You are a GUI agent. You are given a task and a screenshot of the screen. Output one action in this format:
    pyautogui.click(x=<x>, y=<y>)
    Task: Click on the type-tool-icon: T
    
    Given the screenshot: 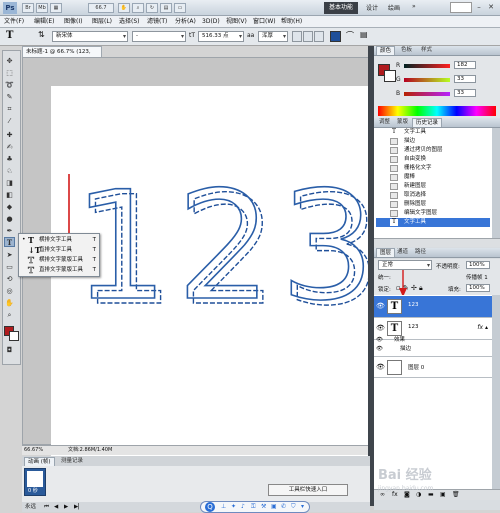 What is the action you would take?
    pyautogui.click(x=9, y=242)
    